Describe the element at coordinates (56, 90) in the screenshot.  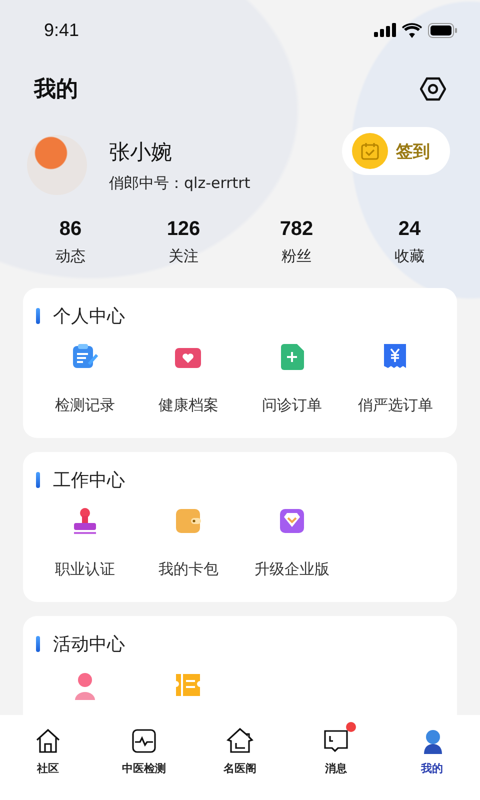
I see `page-title: 我的` at that location.